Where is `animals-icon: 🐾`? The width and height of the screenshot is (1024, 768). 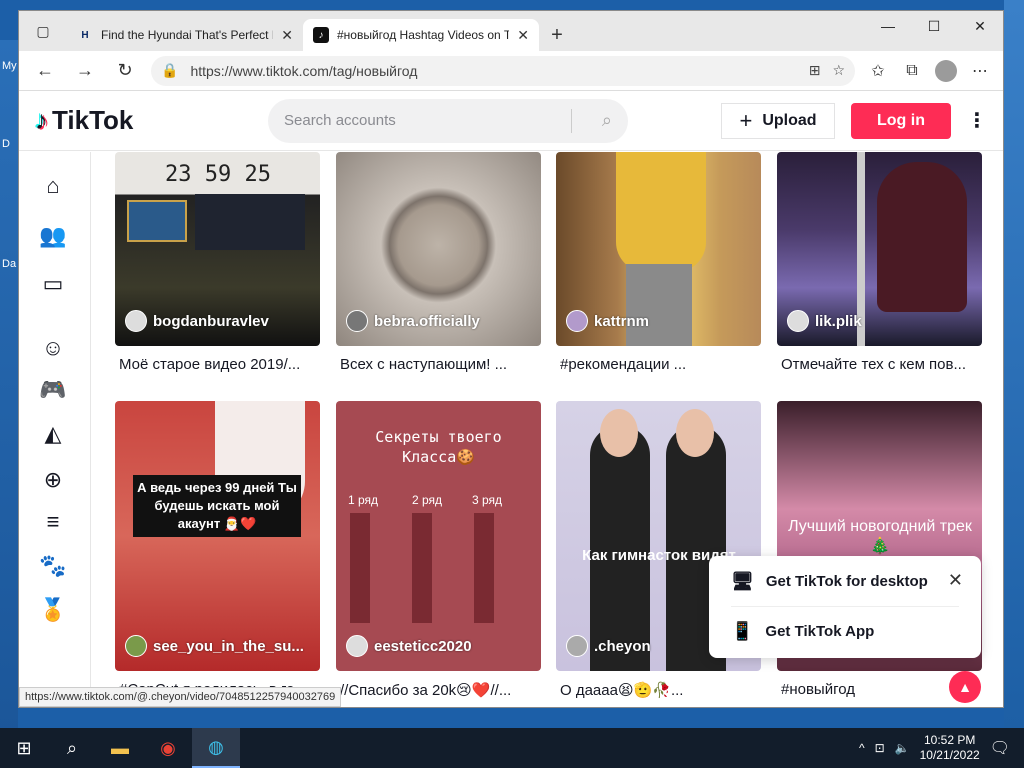 animals-icon: 🐾 is located at coordinates (53, 566).